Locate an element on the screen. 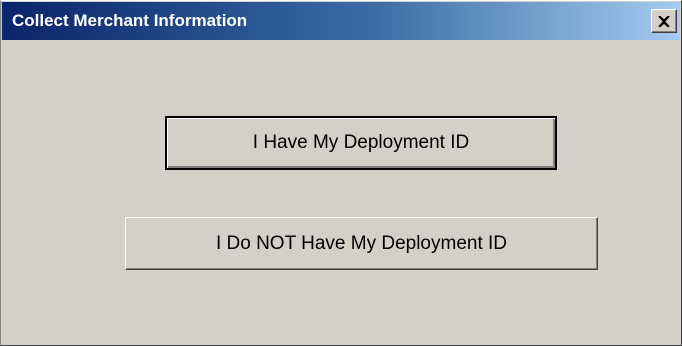 The width and height of the screenshot is (682, 346). close-button is located at coordinates (664, 21).